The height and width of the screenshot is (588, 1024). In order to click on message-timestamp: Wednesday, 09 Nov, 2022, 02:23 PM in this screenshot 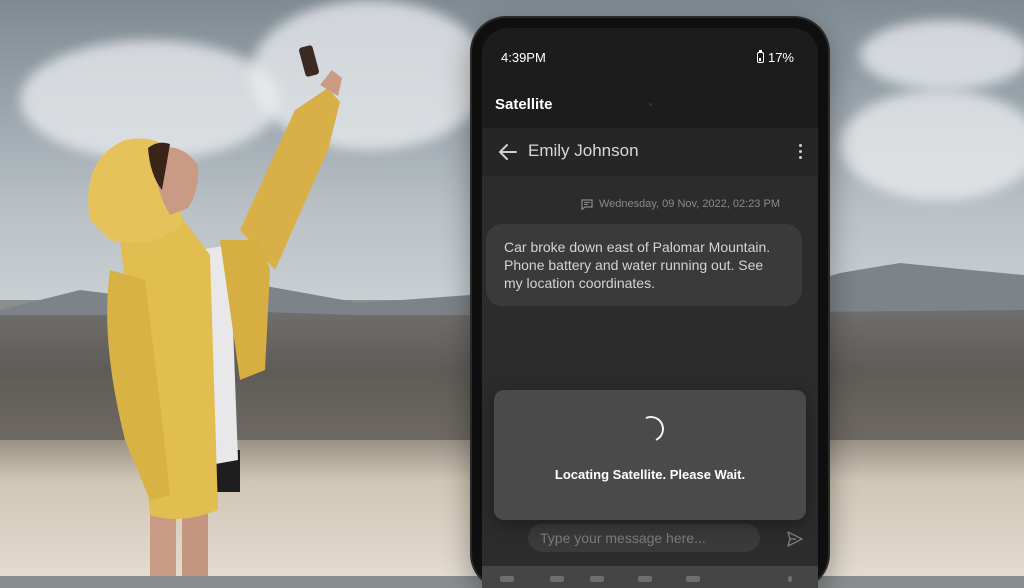, I will do `click(680, 204)`.